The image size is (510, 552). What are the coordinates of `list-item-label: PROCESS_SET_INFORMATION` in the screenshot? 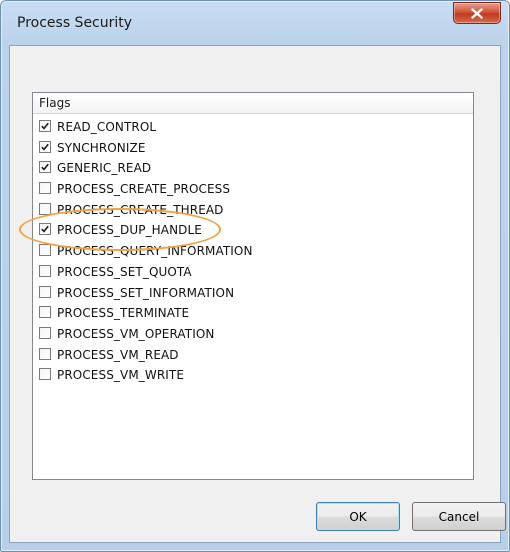 It's located at (146, 292).